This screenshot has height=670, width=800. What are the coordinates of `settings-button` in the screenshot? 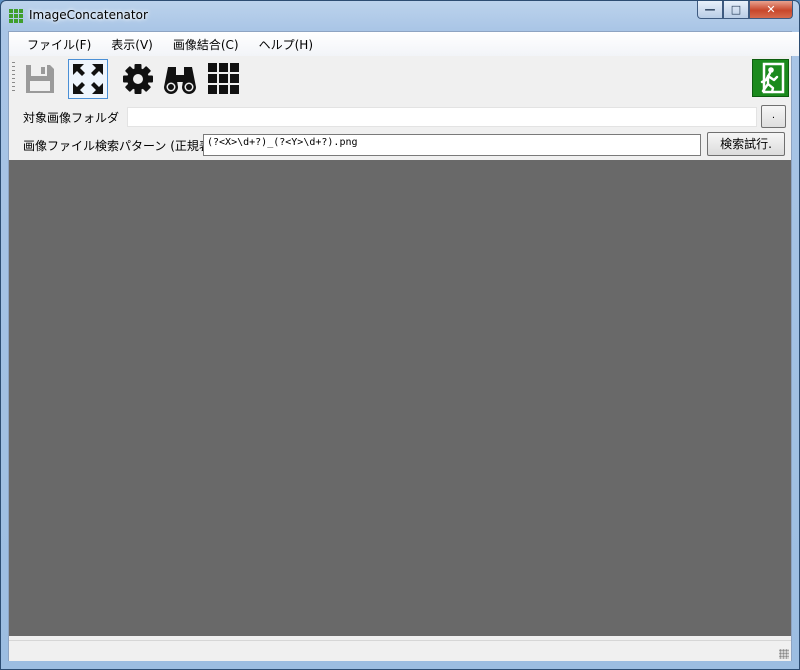 It's located at (138, 79).